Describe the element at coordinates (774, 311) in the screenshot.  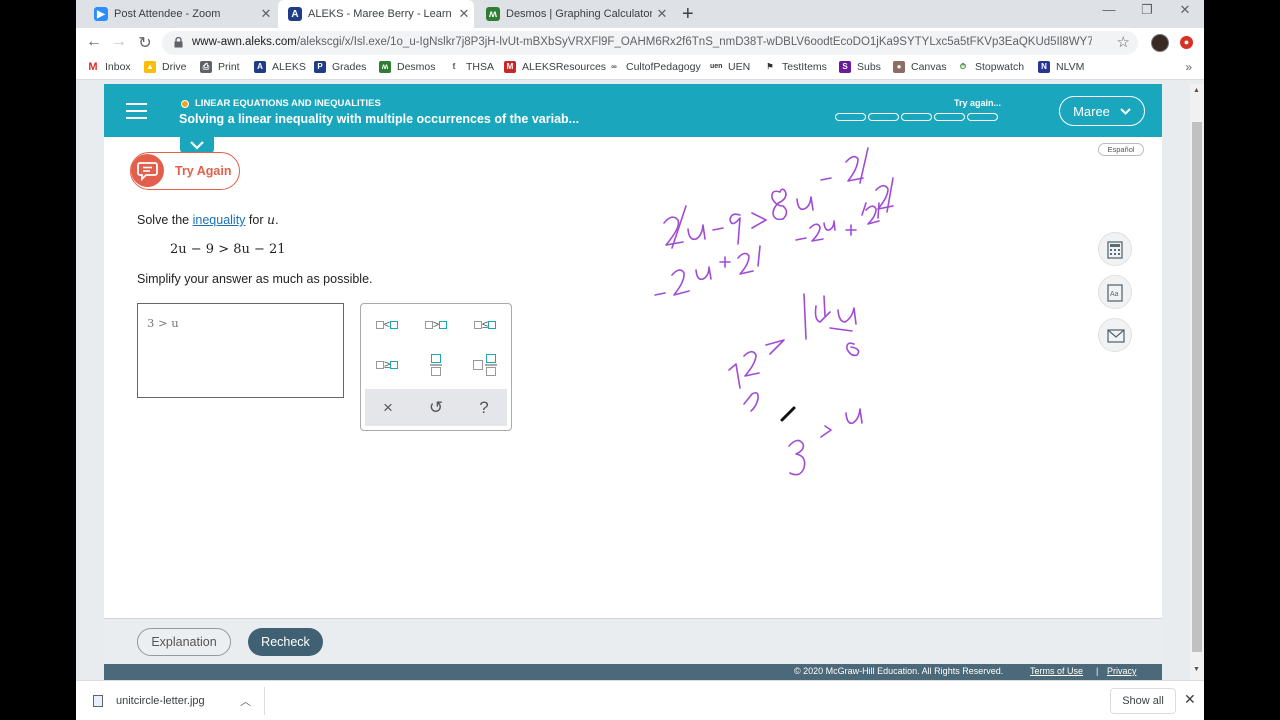
I see `handwriting-annotation` at that location.